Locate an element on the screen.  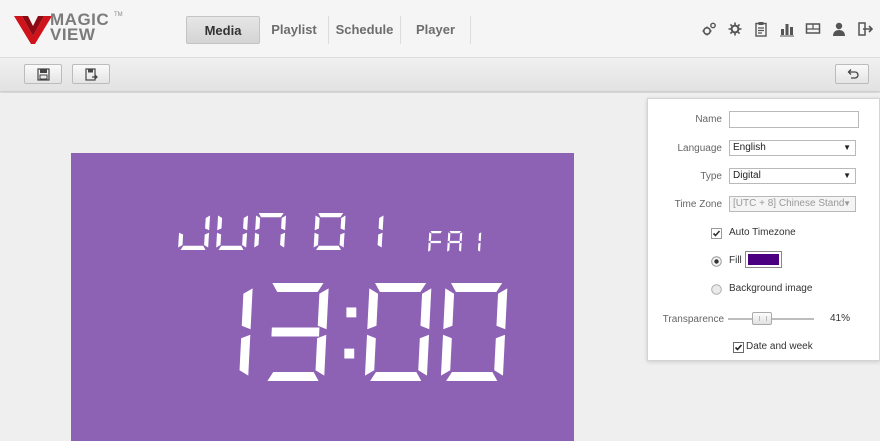
tab-schedule: Schedule is located at coordinates (365, 30).